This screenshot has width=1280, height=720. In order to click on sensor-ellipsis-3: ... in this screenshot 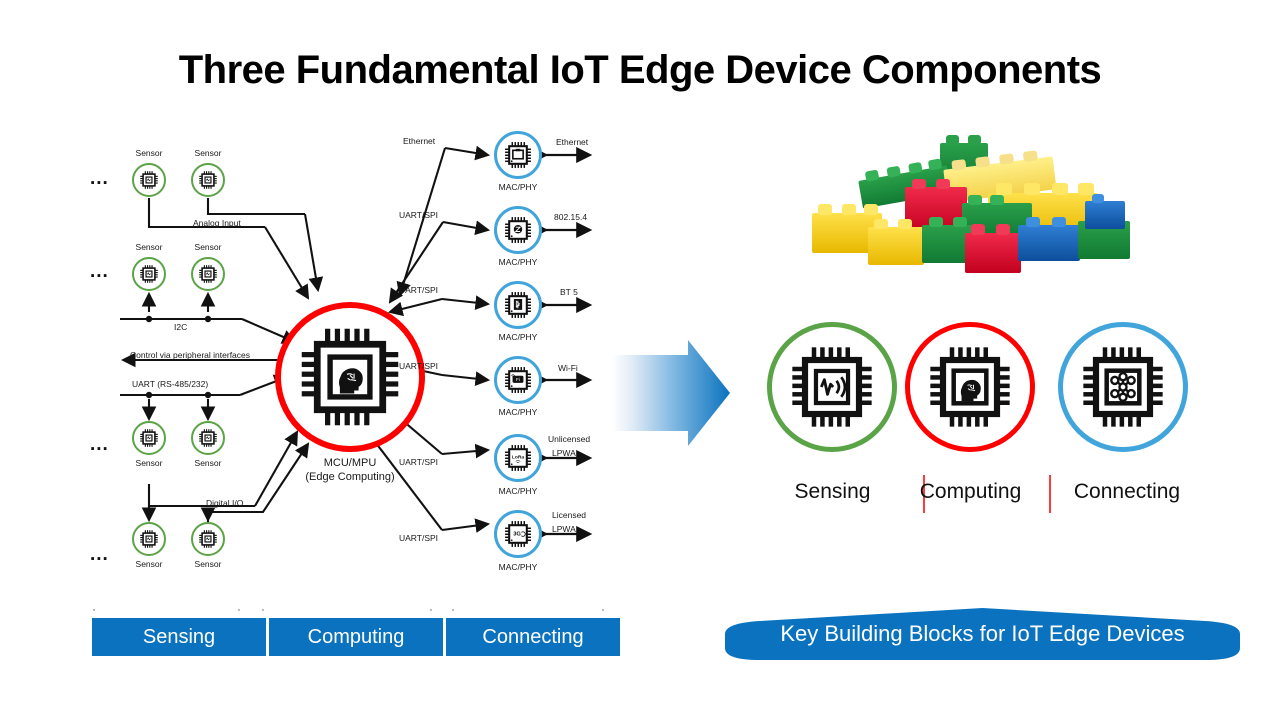, I will do `click(99, 444)`.